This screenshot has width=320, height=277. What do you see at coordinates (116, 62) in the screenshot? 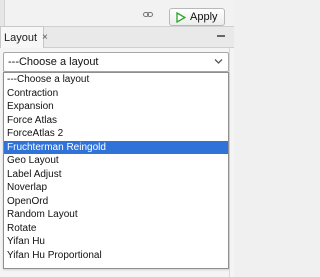
I see `layout-select: ---Choose a layout` at bounding box center [116, 62].